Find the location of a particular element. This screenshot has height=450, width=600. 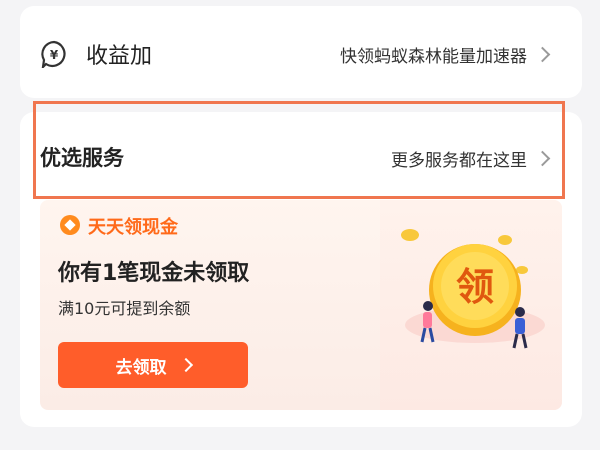

promo-illustration: 领 is located at coordinates (471, 305).